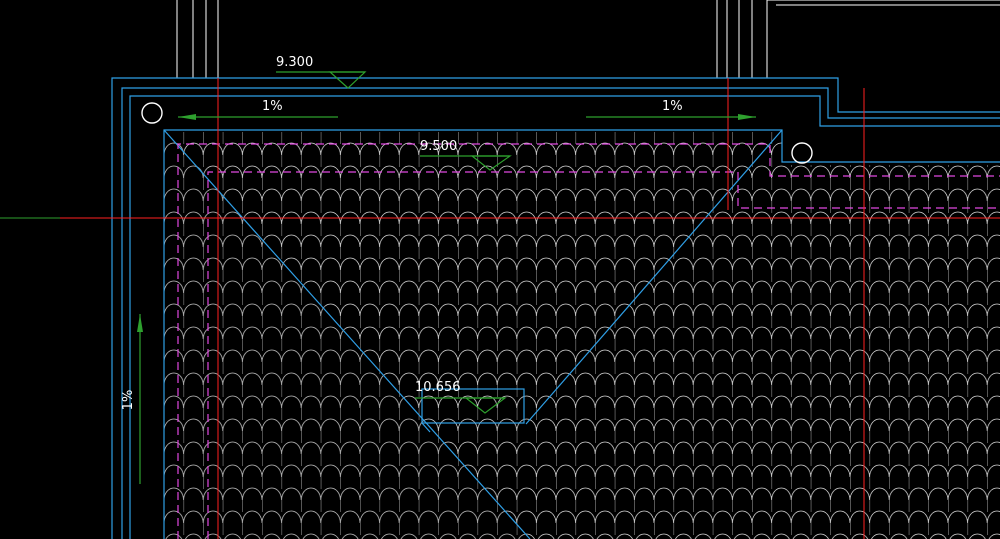 The height and width of the screenshot is (539, 1000). Describe the element at coordinates (438, 146) in the screenshot. I see `elevation-label-9500: 9.500` at that location.